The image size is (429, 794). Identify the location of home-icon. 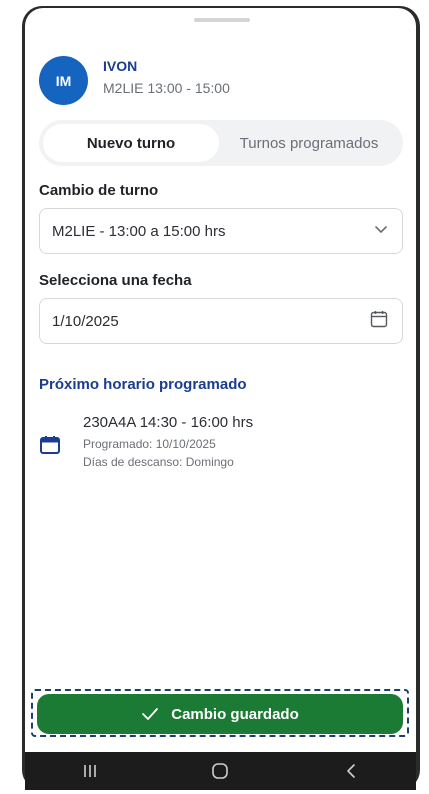
(220, 771).